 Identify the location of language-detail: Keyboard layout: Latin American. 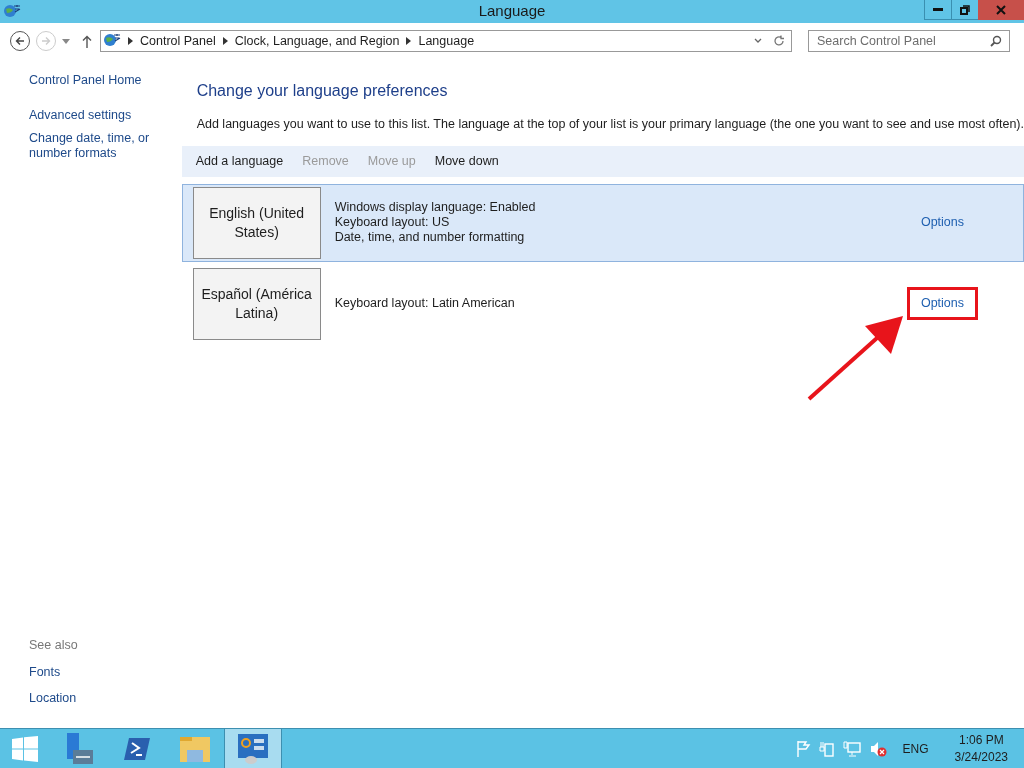
(424, 304).